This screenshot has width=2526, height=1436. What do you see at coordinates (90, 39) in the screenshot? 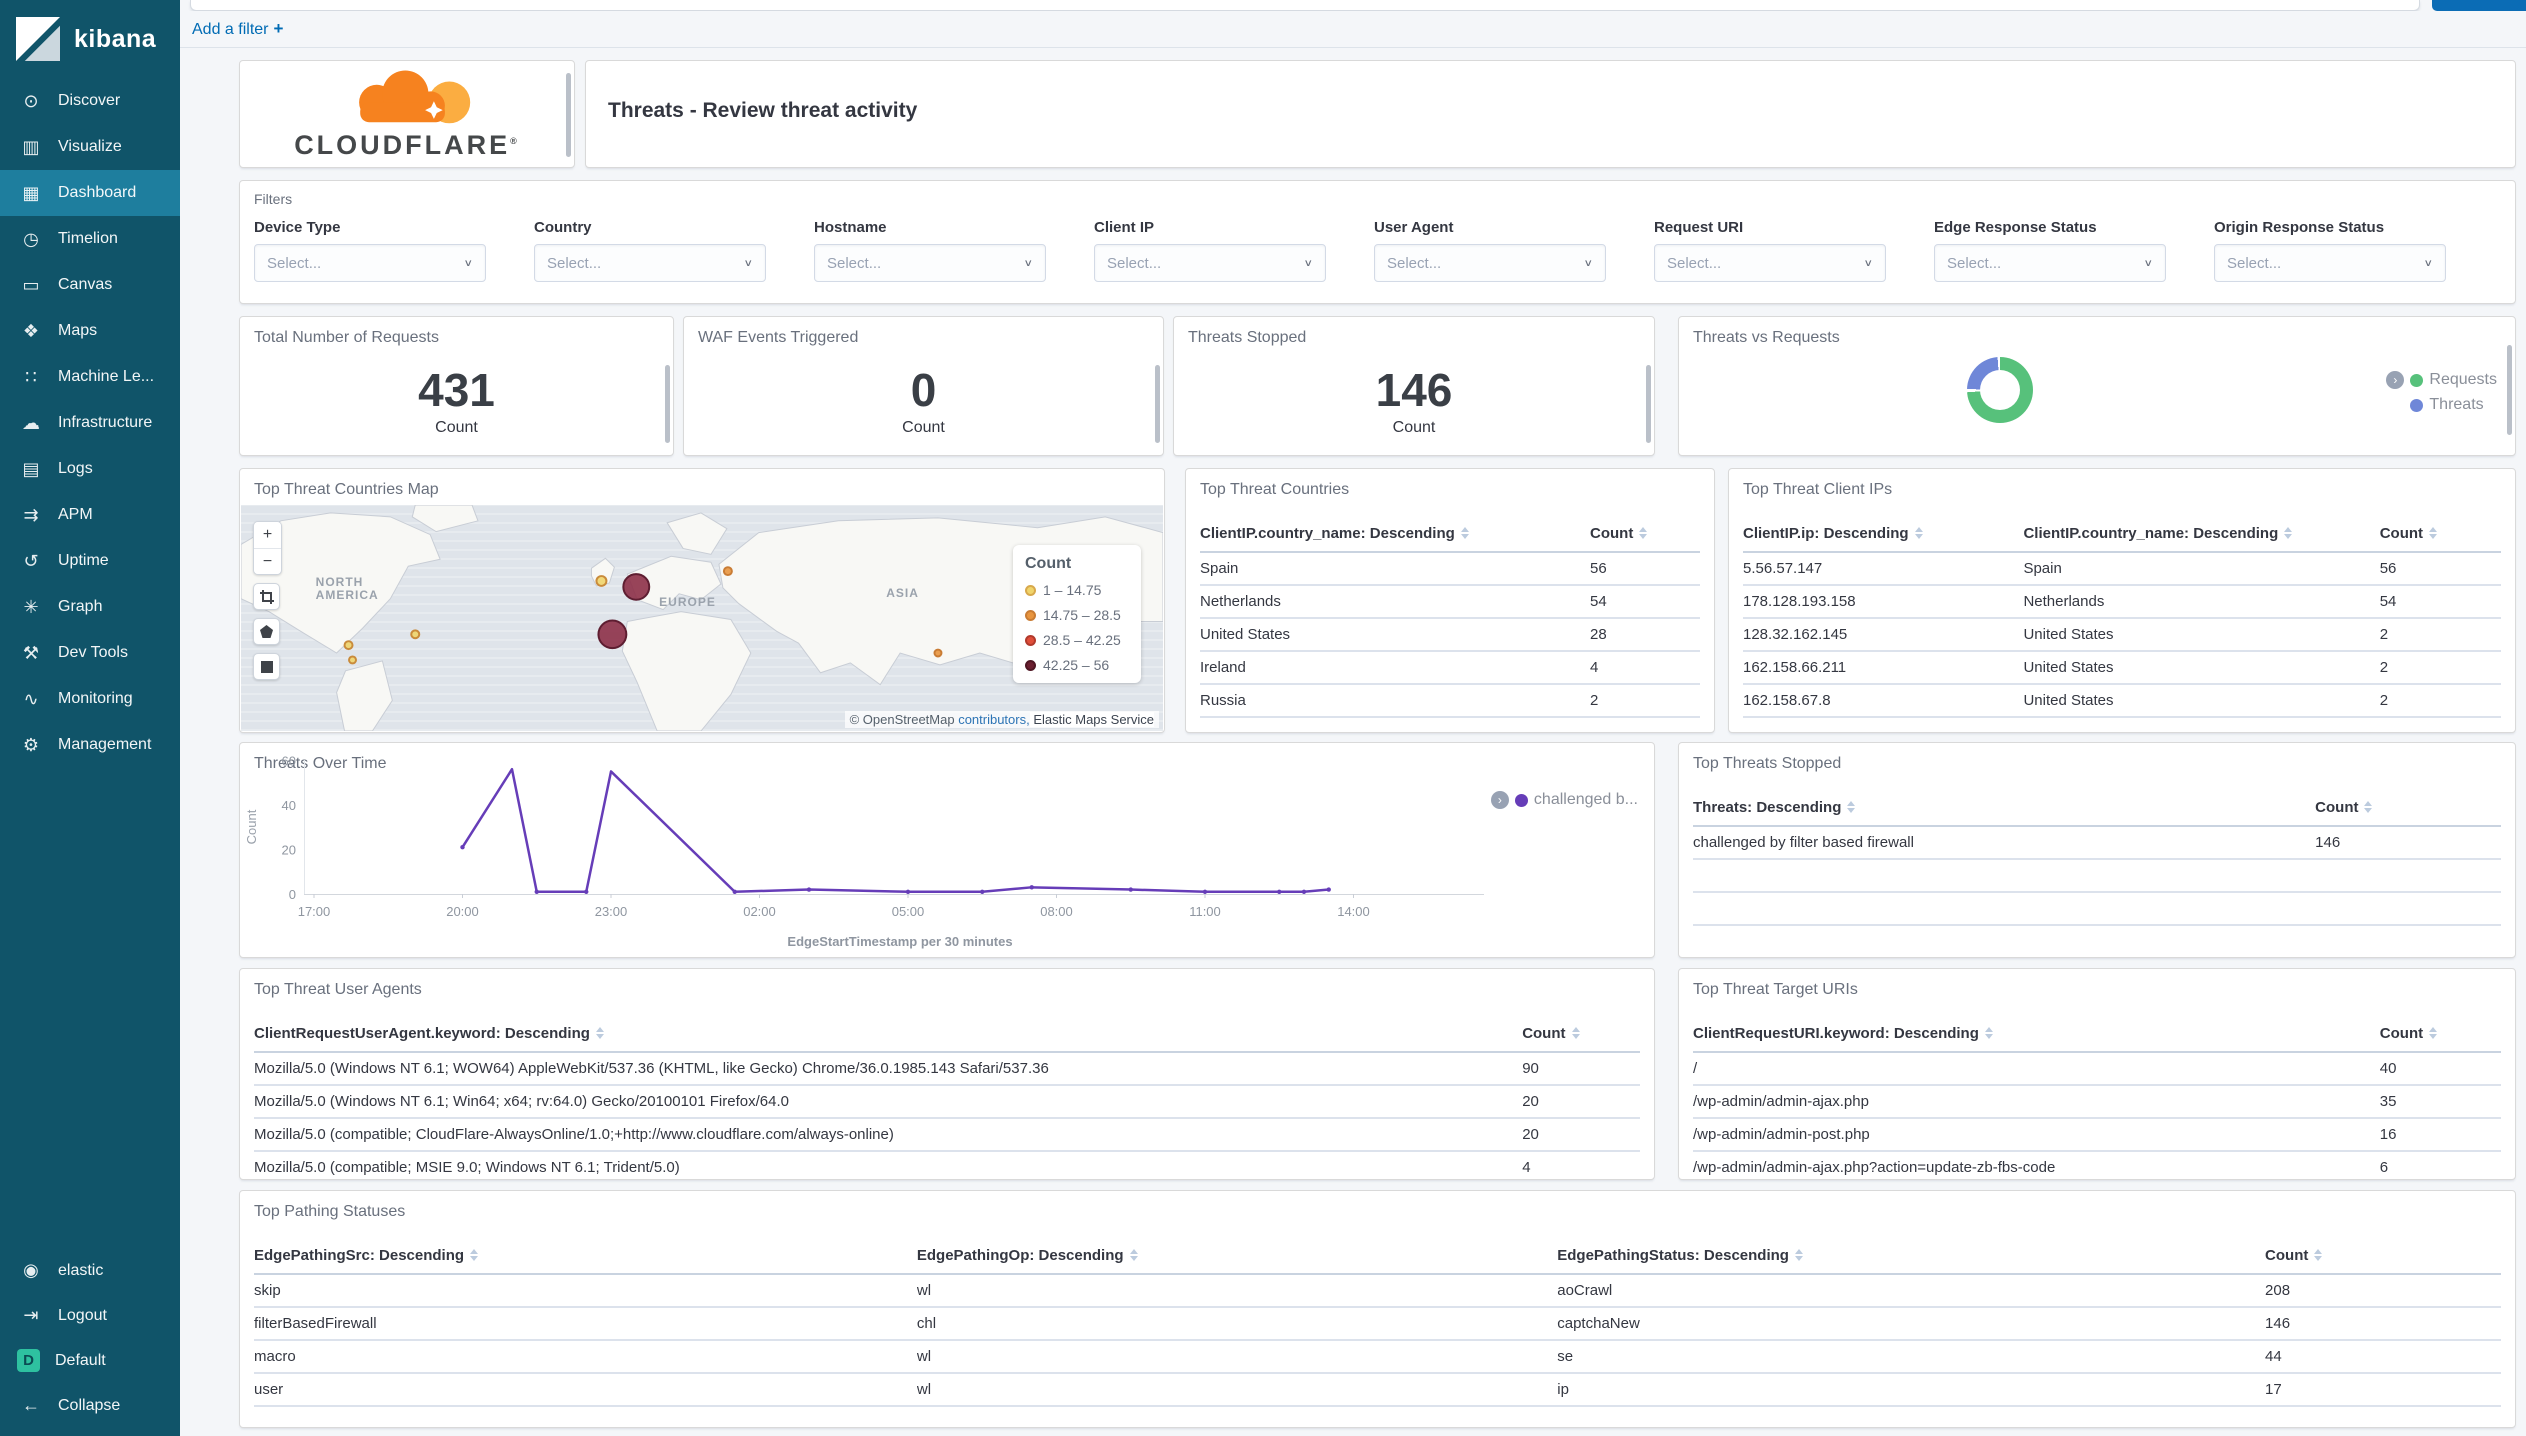
I see `kibana-logo: kibana` at bounding box center [90, 39].